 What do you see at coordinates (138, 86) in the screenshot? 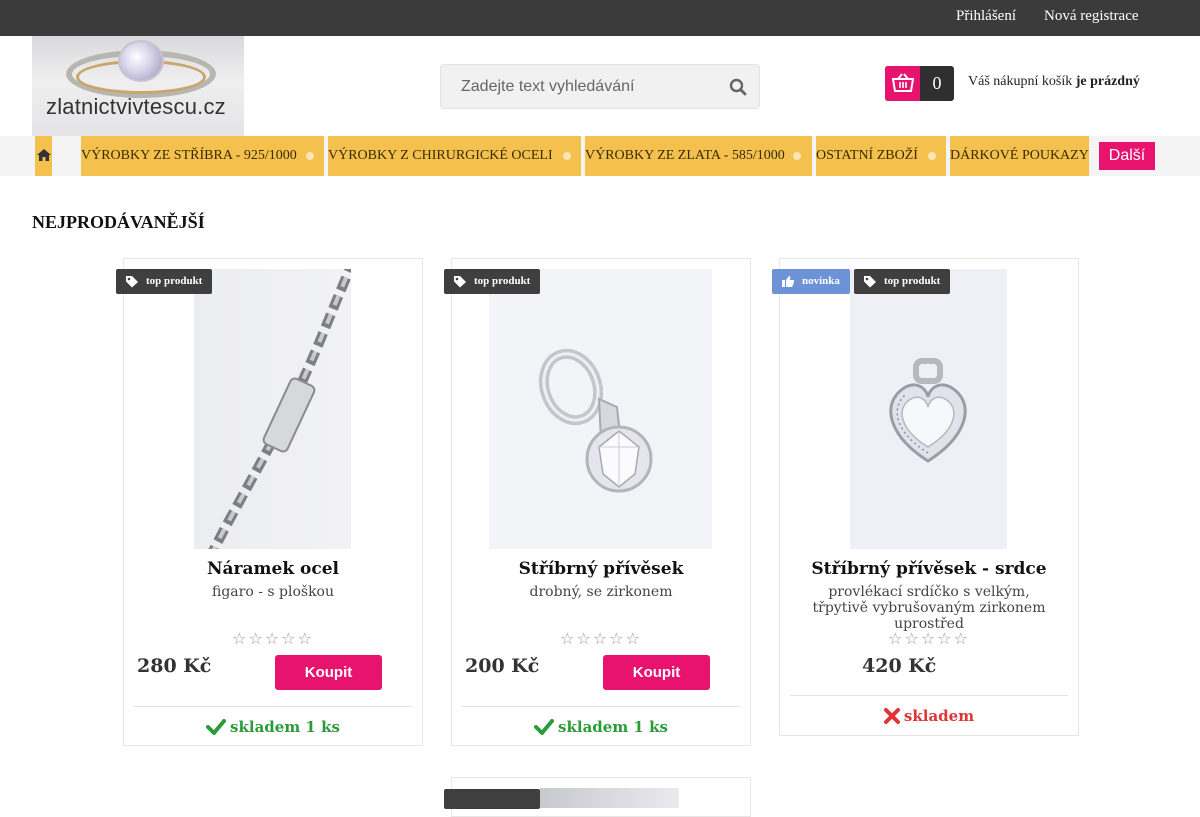
I see `site-logo: zlatnictvivtescu.cz` at bounding box center [138, 86].